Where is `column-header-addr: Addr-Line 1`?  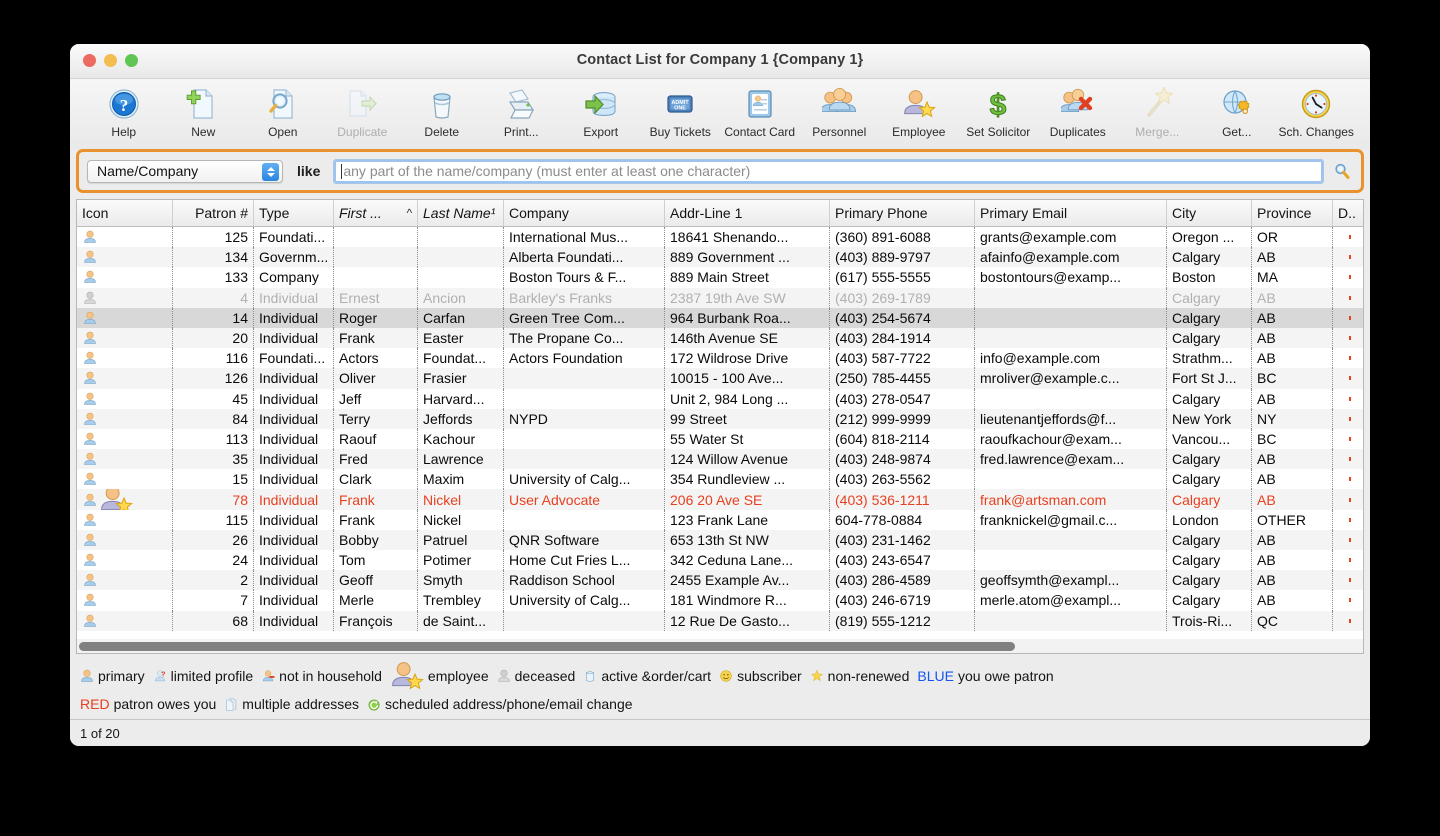
column-header-addr: Addr-Line 1 is located at coordinates (747, 213).